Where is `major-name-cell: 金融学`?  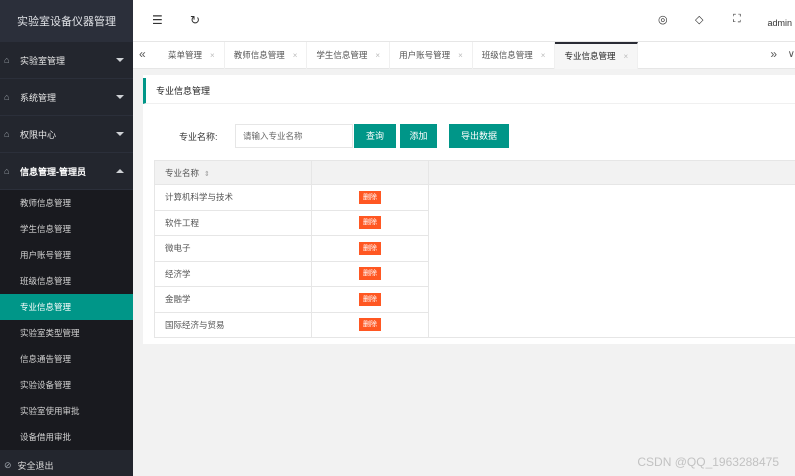 major-name-cell: 金融学 is located at coordinates (233, 299).